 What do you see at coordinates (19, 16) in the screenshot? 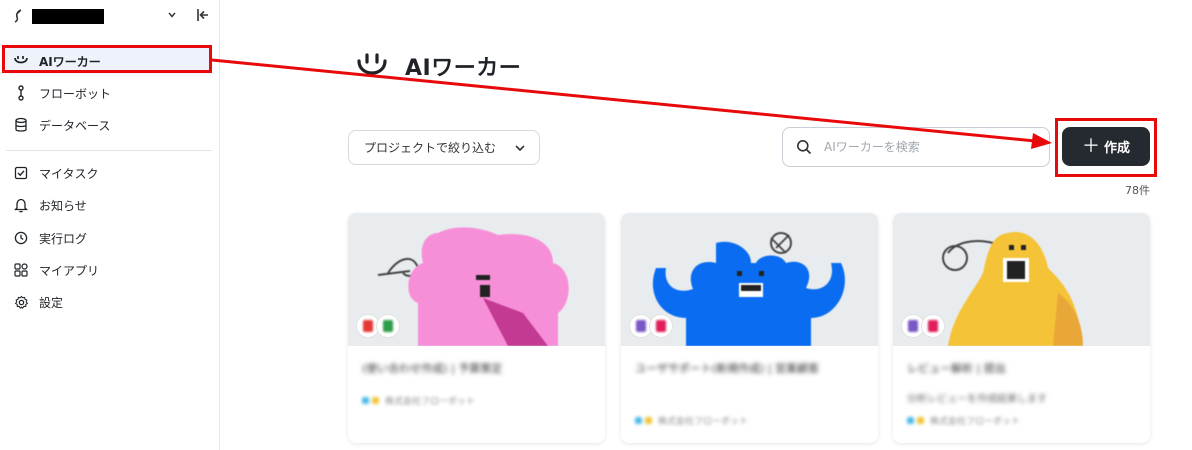
I see `workspace-logo-icon` at bounding box center [19, 16].